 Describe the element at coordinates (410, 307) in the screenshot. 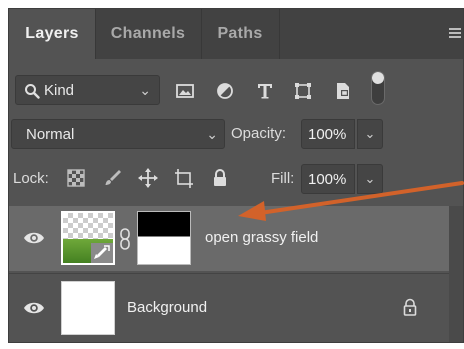

I see `lock-icon` at that location.